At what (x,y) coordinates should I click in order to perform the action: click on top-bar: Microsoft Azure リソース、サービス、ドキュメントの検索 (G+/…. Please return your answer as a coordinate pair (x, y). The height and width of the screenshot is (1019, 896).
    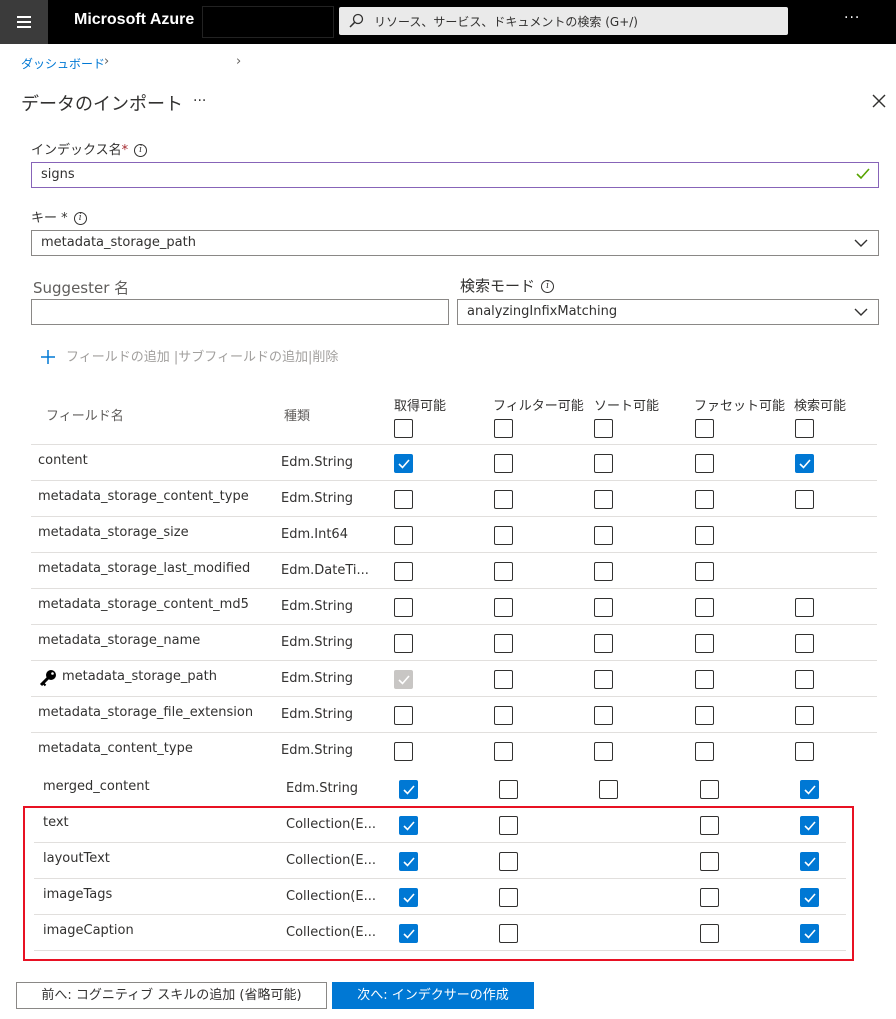
    Looking at the image, I should click on (448, 22).